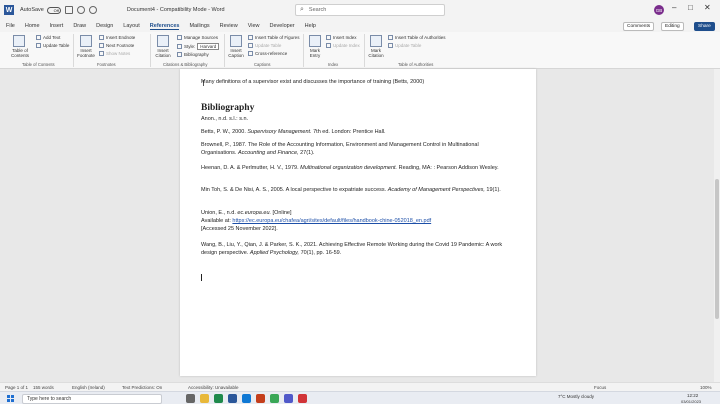 Image resolution: width=720 pixels, height=404 pixels. What do you see at coordinates (288, 398) in the screenshot?
I see `teams-icon` at bounding box center [288, 398].